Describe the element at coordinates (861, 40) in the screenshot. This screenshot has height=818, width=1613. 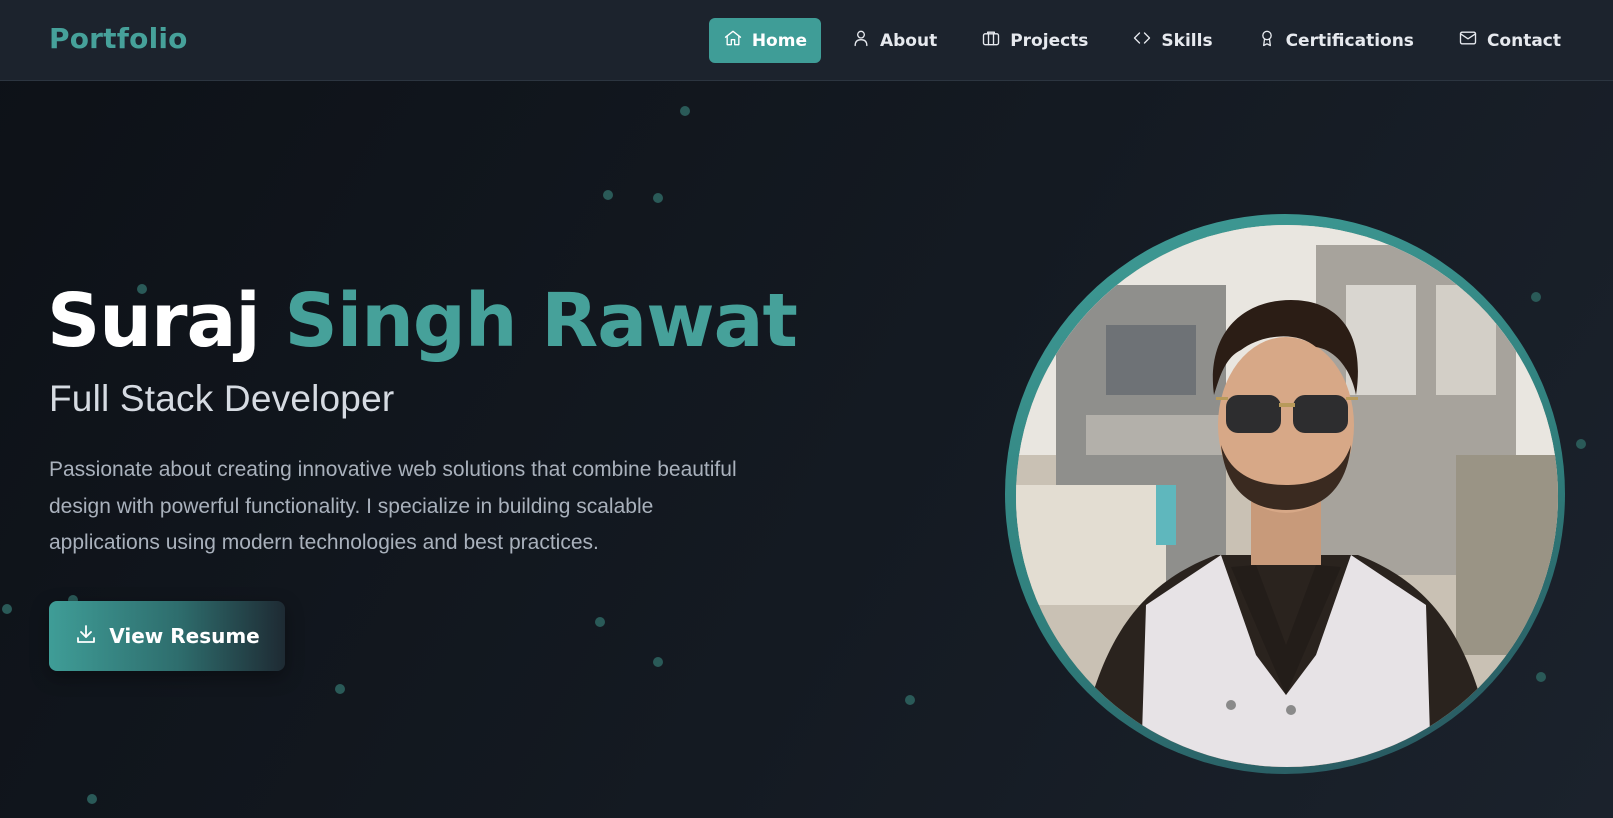
I see `user-icon` at that location.